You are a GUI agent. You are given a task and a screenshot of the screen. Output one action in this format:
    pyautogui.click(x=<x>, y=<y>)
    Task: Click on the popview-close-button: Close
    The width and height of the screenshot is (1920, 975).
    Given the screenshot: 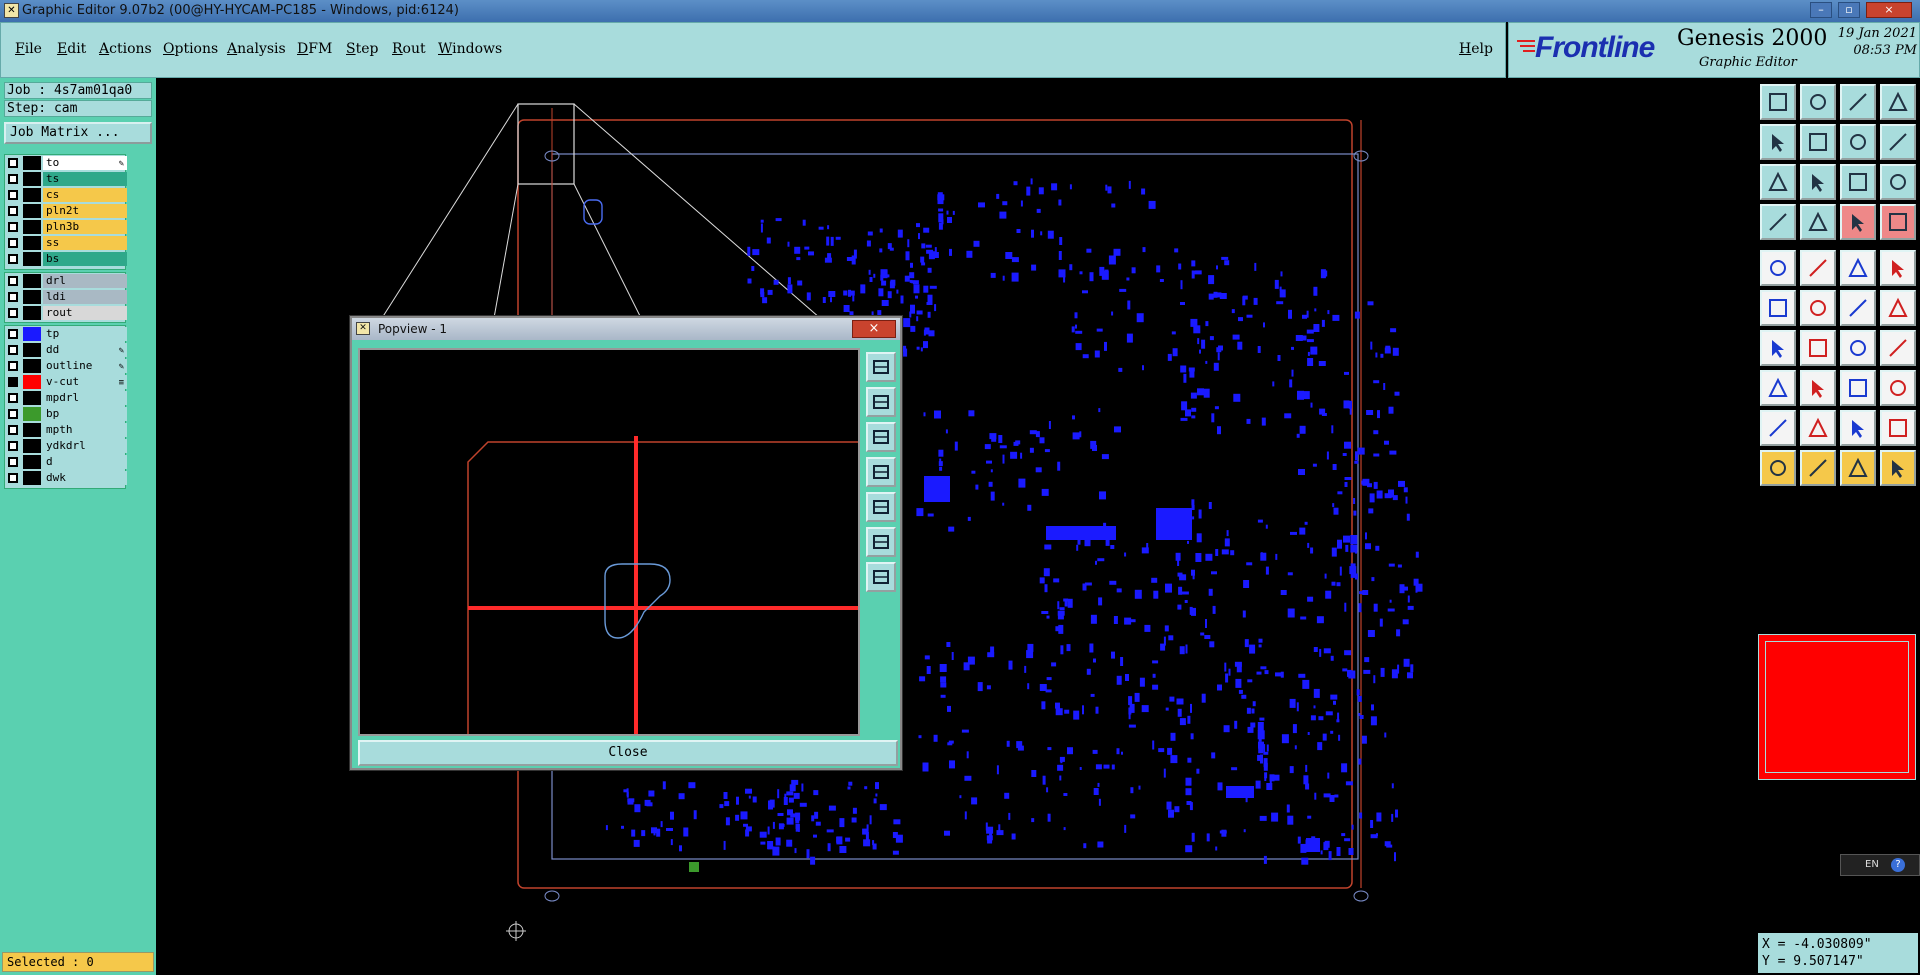 What is the action you would take?
    pyautogui.click(x=628, y=753)
    